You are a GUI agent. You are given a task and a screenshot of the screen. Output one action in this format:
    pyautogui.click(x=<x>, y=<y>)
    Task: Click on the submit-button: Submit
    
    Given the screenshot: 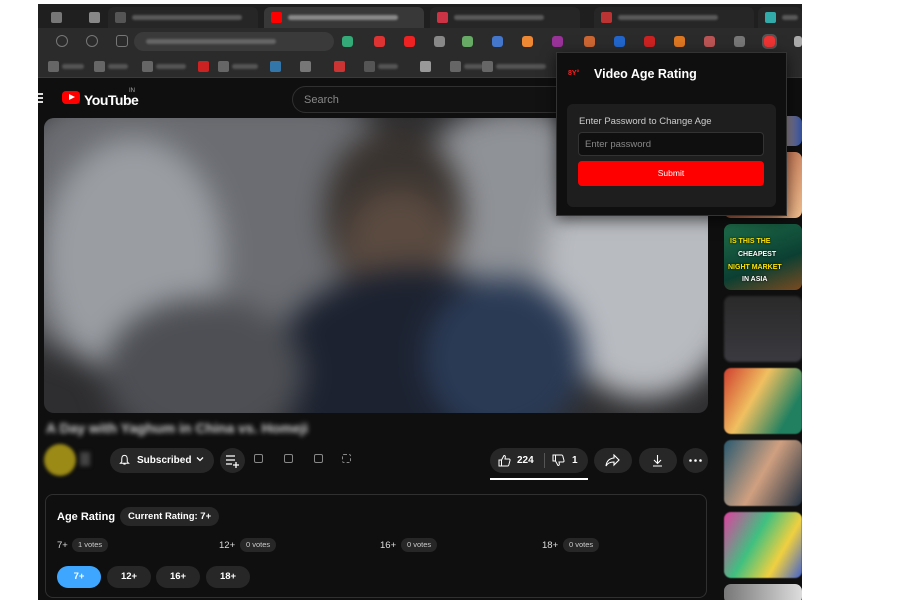 What is the action you would take?
    pyautogui.click(x=671, y=173)
    